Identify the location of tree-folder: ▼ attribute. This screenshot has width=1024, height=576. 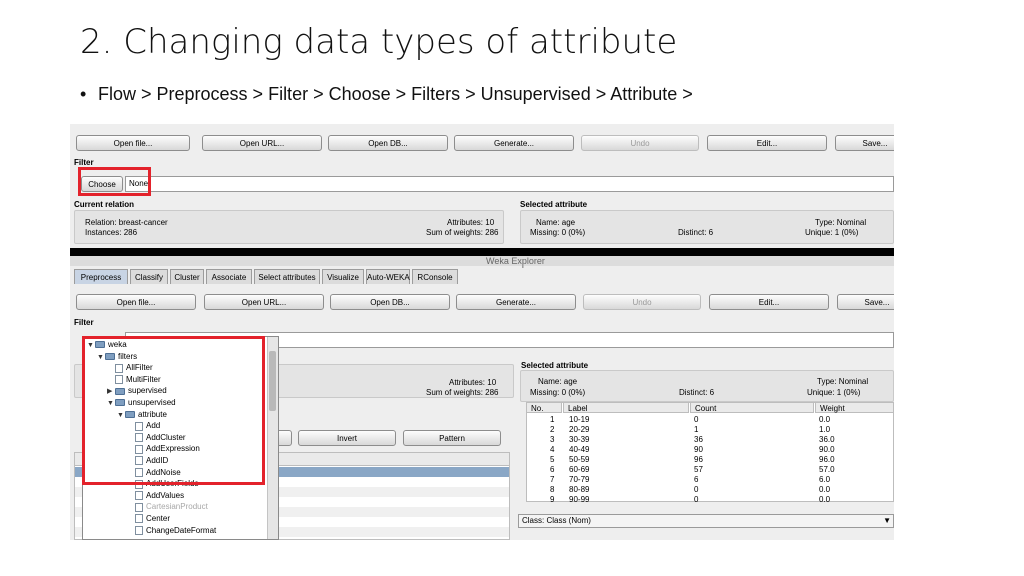
(142, 414).